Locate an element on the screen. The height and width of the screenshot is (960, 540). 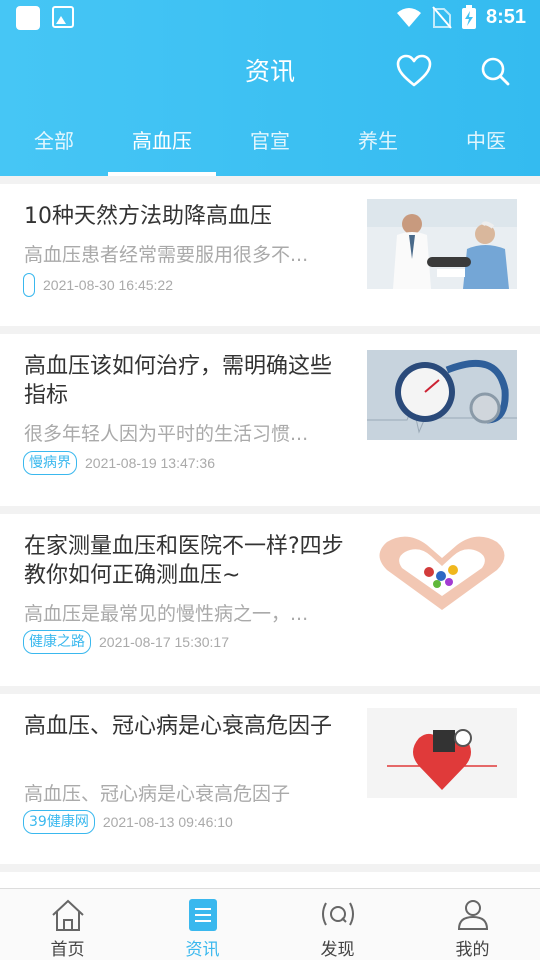
no-sim-icon is located at coordinates (442, 17).